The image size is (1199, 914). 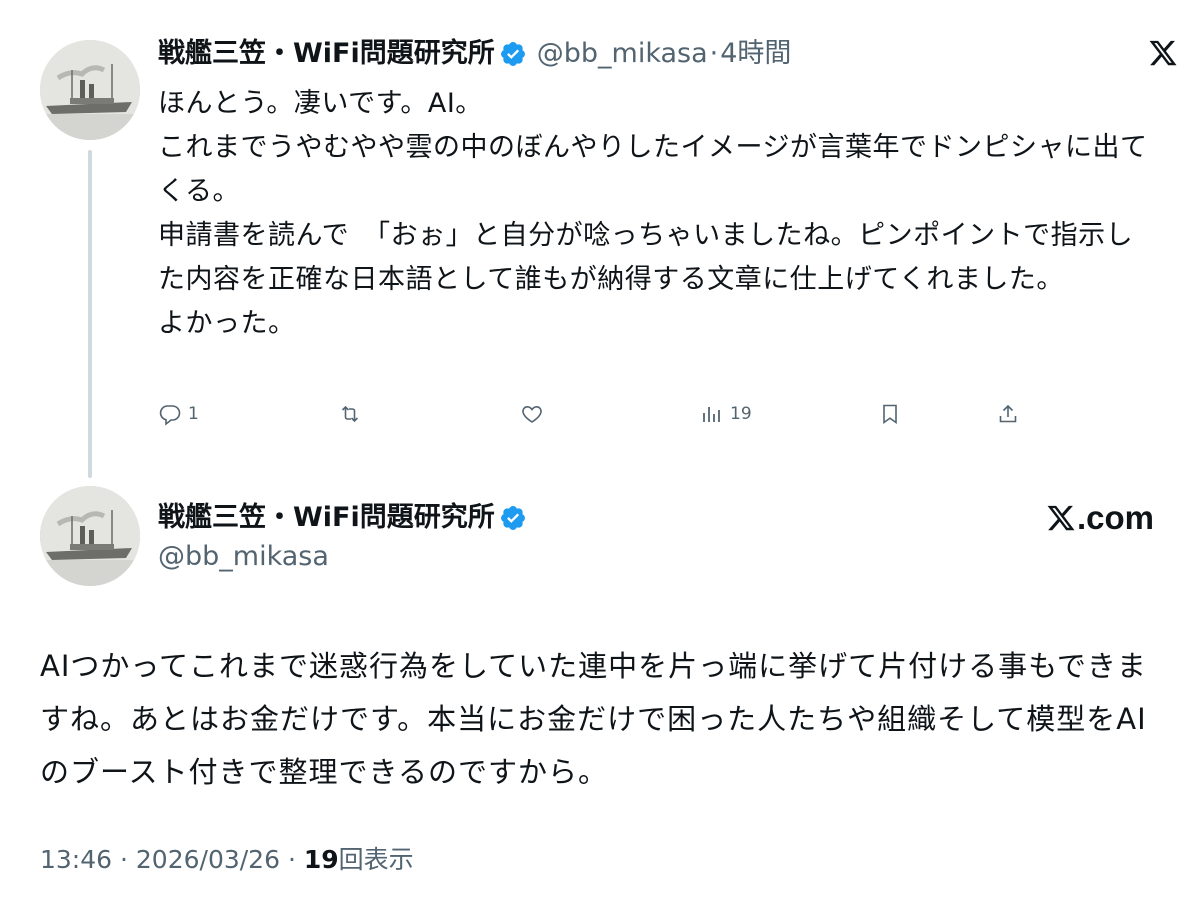 I want to click on views-number: 19, so click(x=321, y=859).